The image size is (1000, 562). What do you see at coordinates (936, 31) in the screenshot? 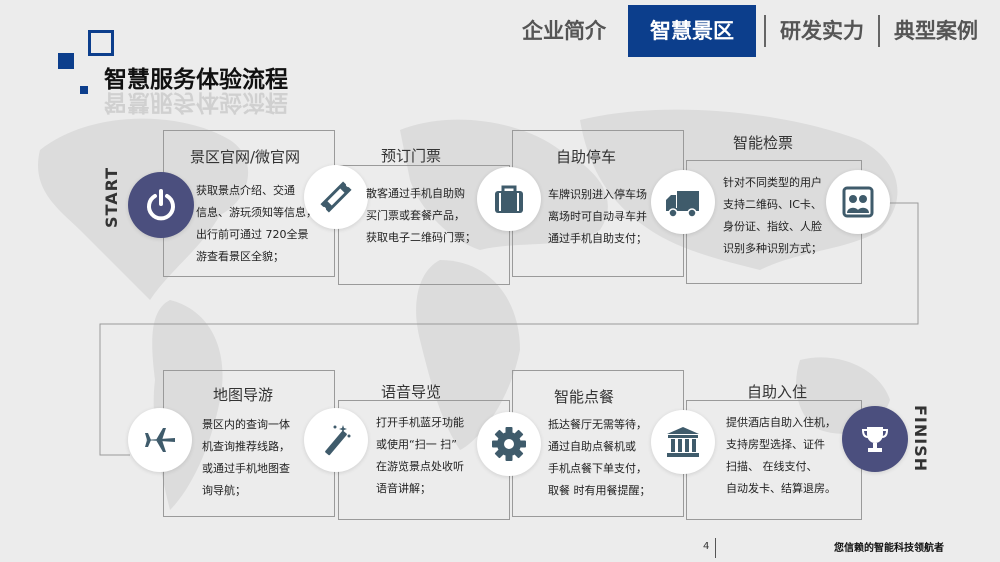
I see `tab-typical-cases: 典型案例` at bounding box center [936, 31].